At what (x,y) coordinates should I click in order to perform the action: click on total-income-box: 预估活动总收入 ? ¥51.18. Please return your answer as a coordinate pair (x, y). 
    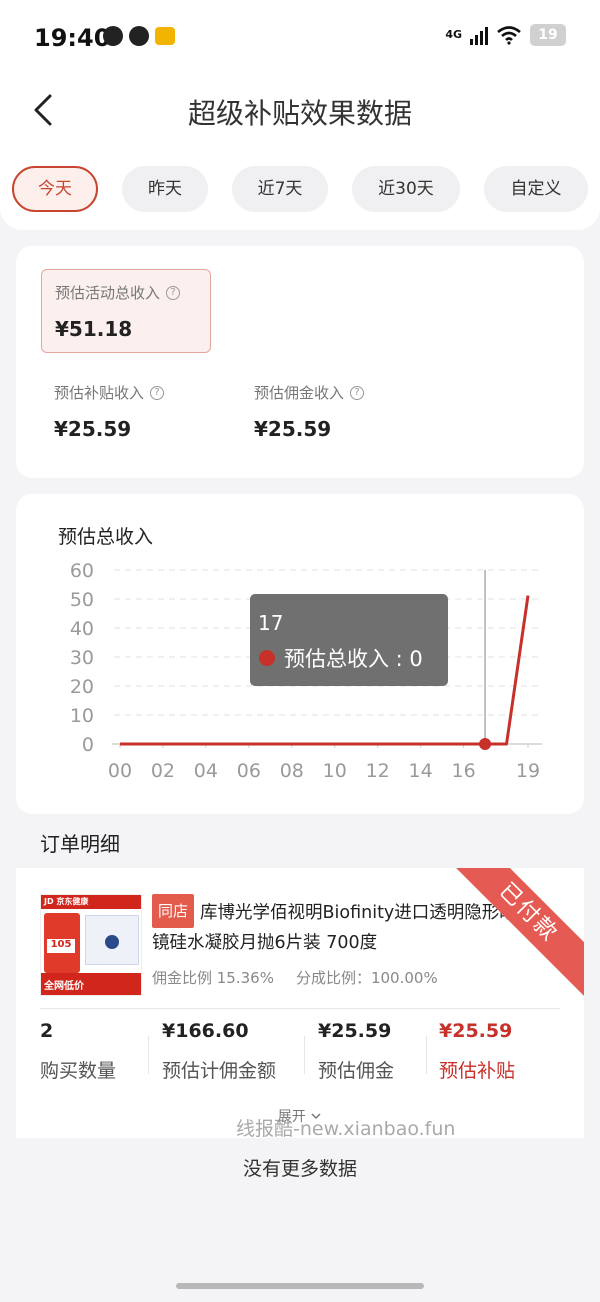
    Looking at the image, I should click on (126, 311).